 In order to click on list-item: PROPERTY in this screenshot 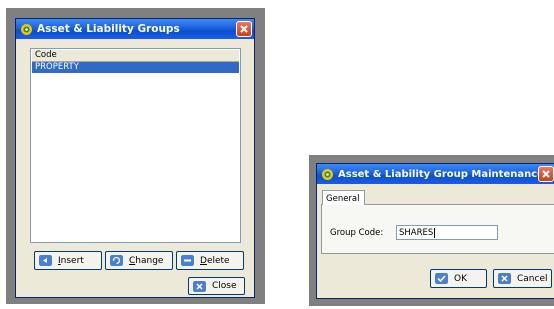, I will do `click(135, 67)`.